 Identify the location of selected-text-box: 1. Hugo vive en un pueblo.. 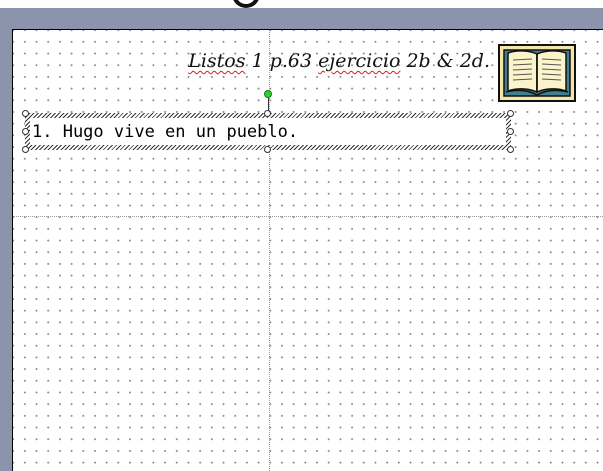
(268, 131).